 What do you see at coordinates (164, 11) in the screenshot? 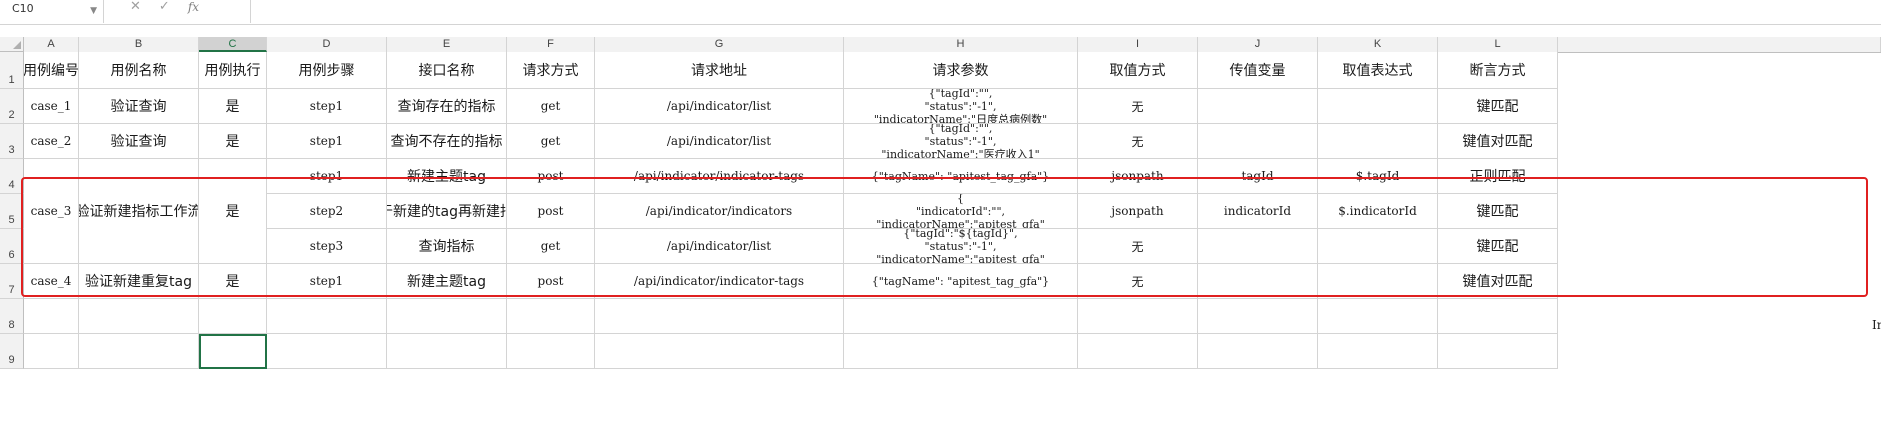
I see `confirm-icon: ✓` at bounding box center [164, 11].